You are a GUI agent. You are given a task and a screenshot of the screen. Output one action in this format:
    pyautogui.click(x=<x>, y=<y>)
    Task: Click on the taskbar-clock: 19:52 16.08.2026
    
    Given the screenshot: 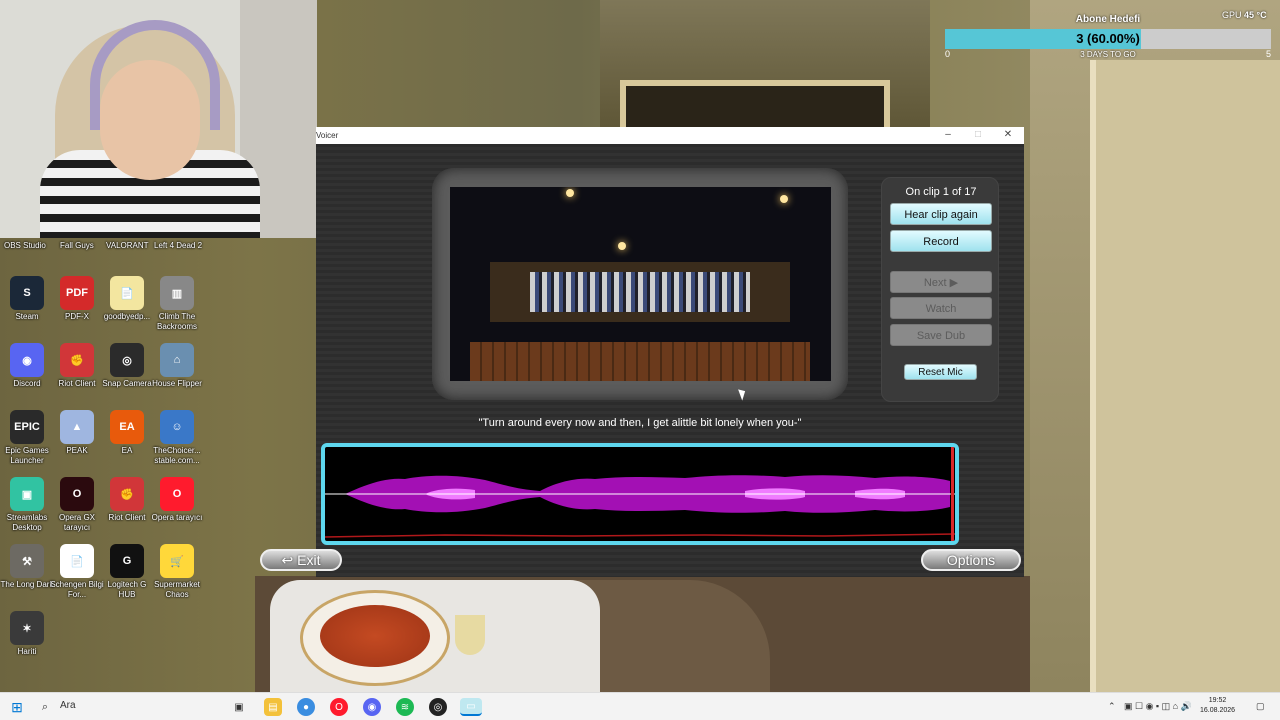 What is the action you would take?
    pyautogui.click(x=1217, y=706)
    